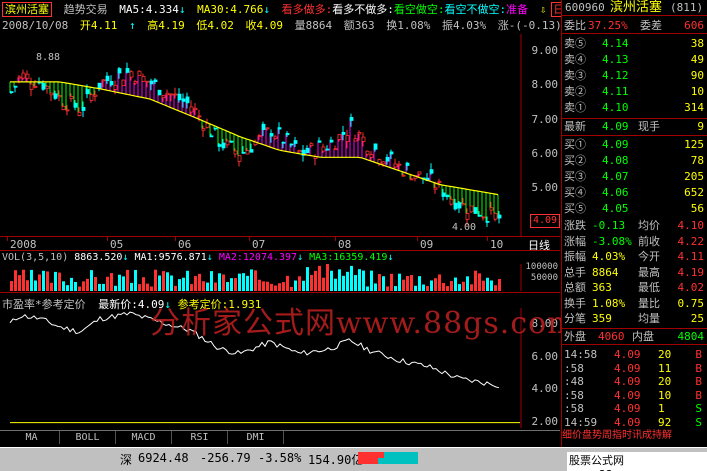 The width and height of the screenshot is (707, 471). I want to click on bid-label: 买③, so click(575, 176).